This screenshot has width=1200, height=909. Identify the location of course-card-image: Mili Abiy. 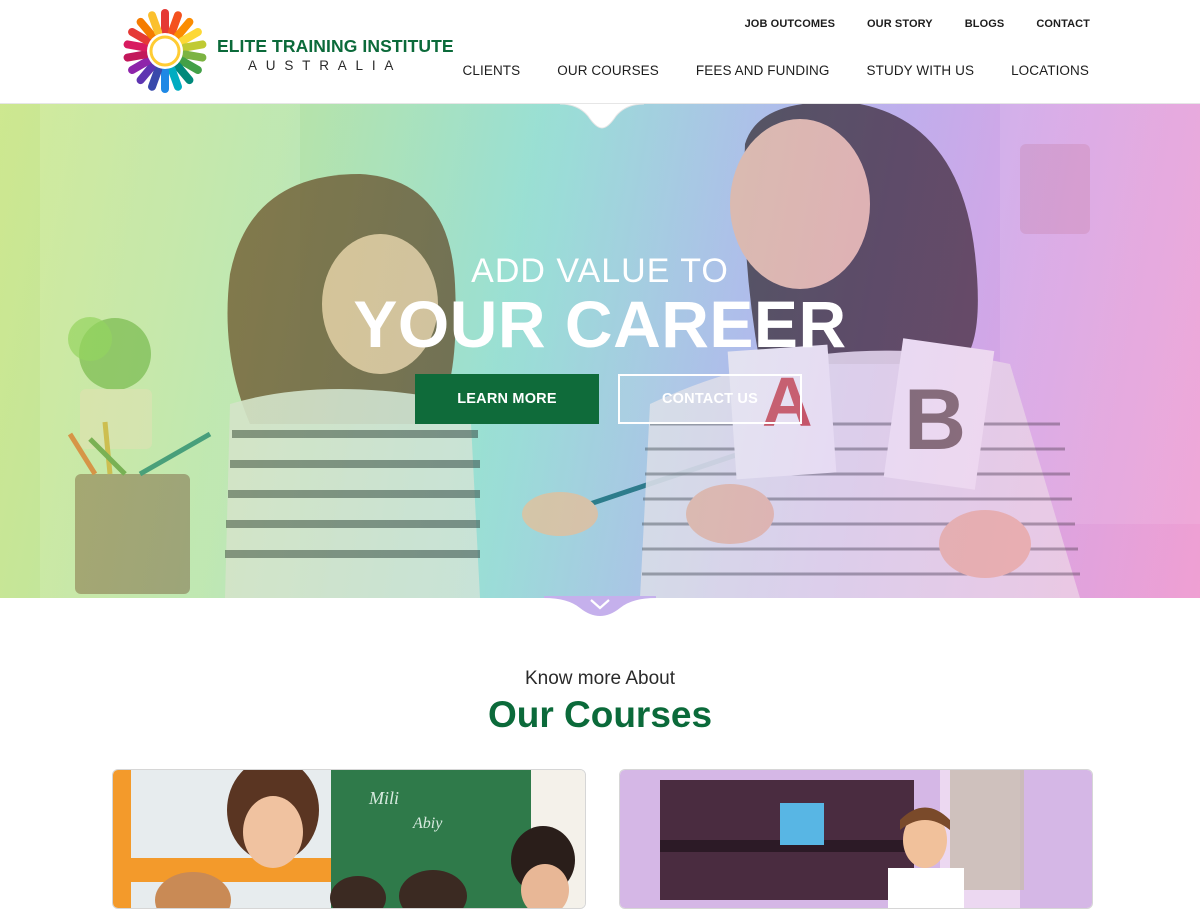
(349, 839).